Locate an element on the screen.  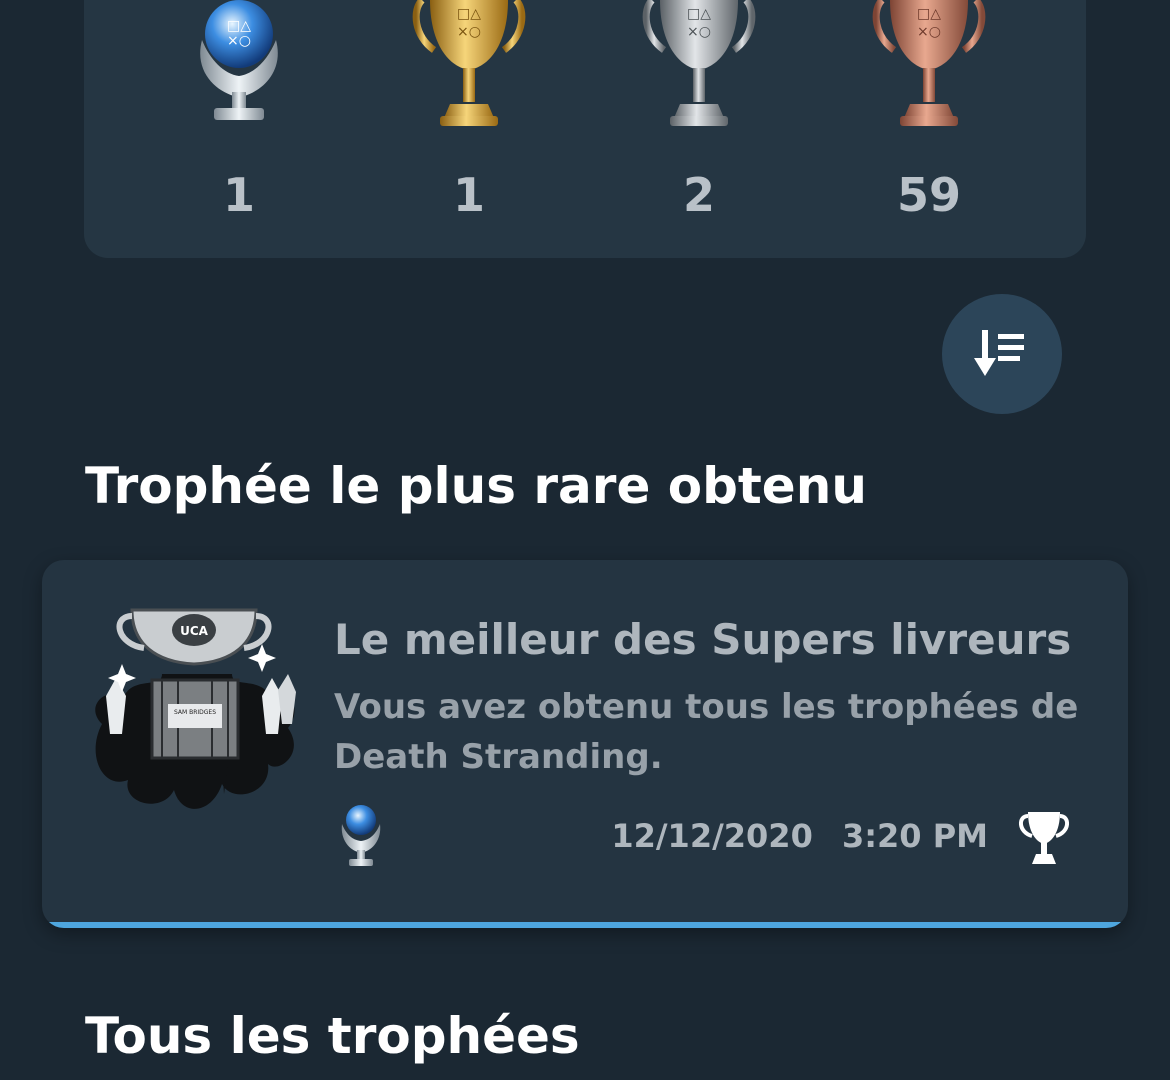
earned-date: 12/12/2020 is located at coordinates (712, 836).